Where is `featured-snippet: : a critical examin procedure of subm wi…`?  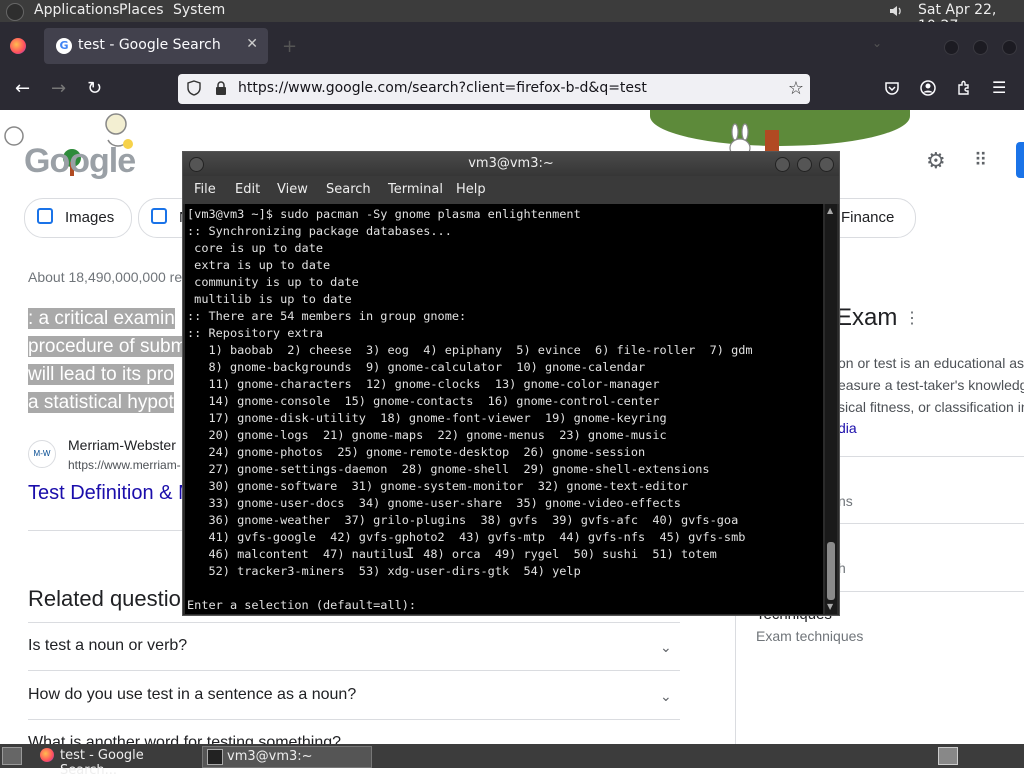
featured-snippet: : a critical examin procedure of subm wi… is located at coordinates (108, 361).